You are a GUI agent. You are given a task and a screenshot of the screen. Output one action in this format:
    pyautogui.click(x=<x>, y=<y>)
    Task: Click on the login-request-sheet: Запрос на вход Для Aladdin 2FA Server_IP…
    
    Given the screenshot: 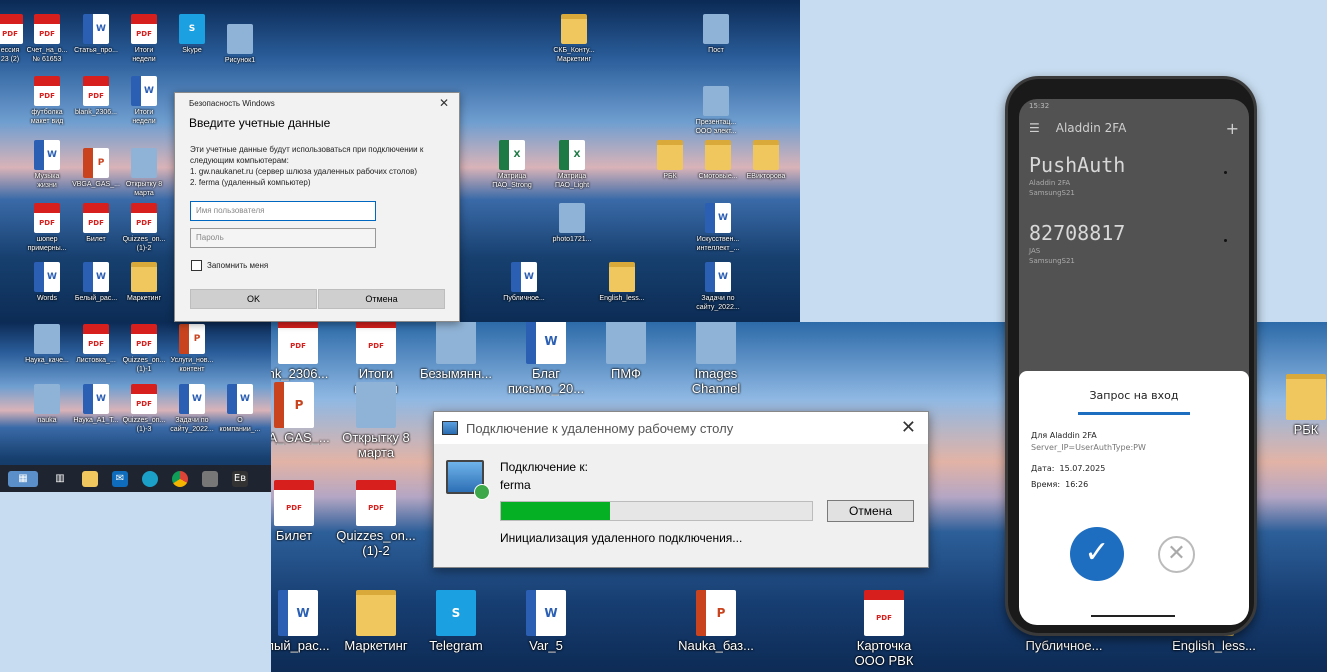 What is the action you would take?
    pyautogui.click(x=1134, y=498)
    